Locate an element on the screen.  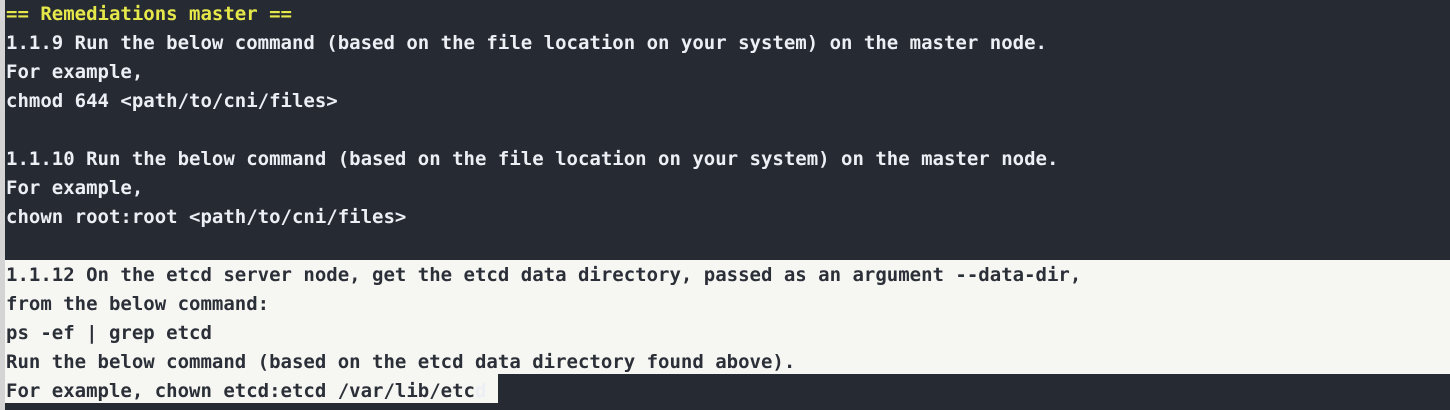
terminal-line: chmod 644 <path/to/cni/files> is located at coordinates (172, 101).